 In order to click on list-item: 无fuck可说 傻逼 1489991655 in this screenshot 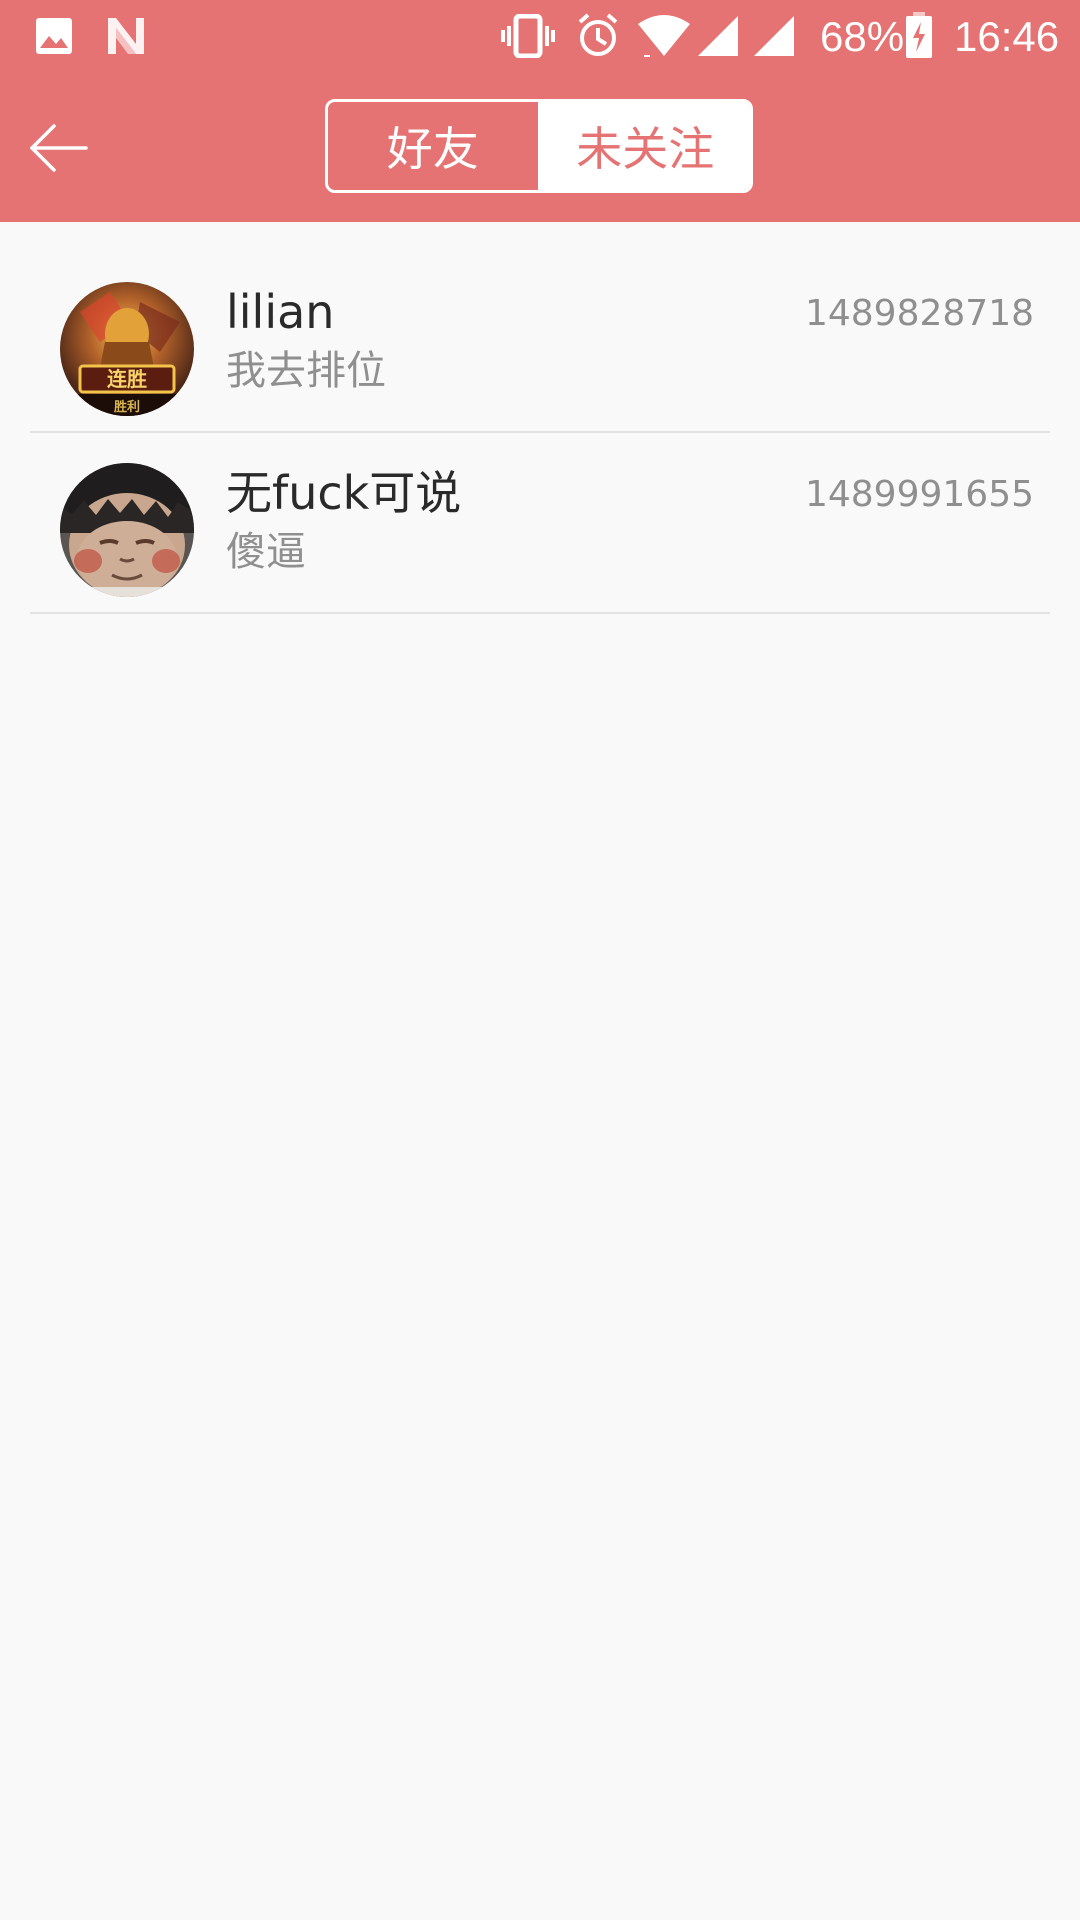, I will do `click(540, 523)`.